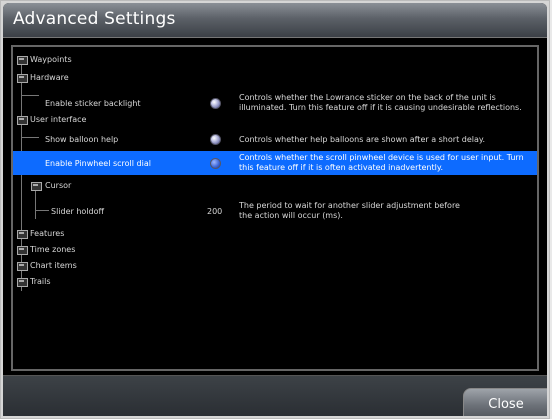 Image resolution: width=552 pixels, height=419 pixels. What do you see at coordinates (275, 395) in the screenshot?
I see `bottom-bar: Close` at bounding box center [275, 395].